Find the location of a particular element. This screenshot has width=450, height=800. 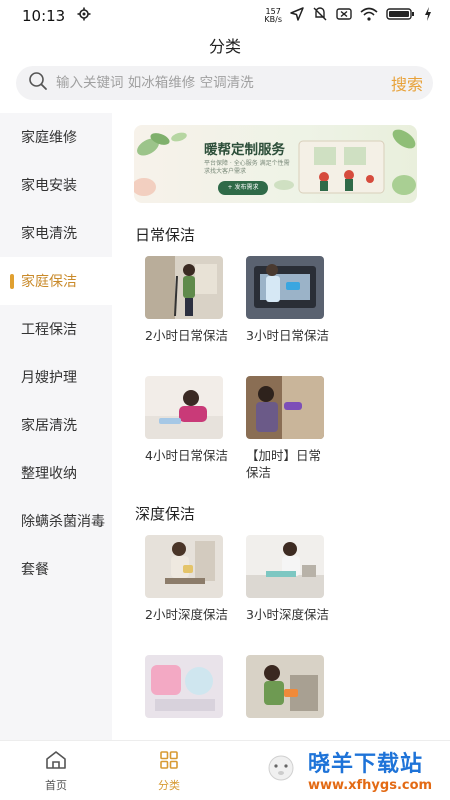

tab-home: 首页 is located at coordinates (56, 770).